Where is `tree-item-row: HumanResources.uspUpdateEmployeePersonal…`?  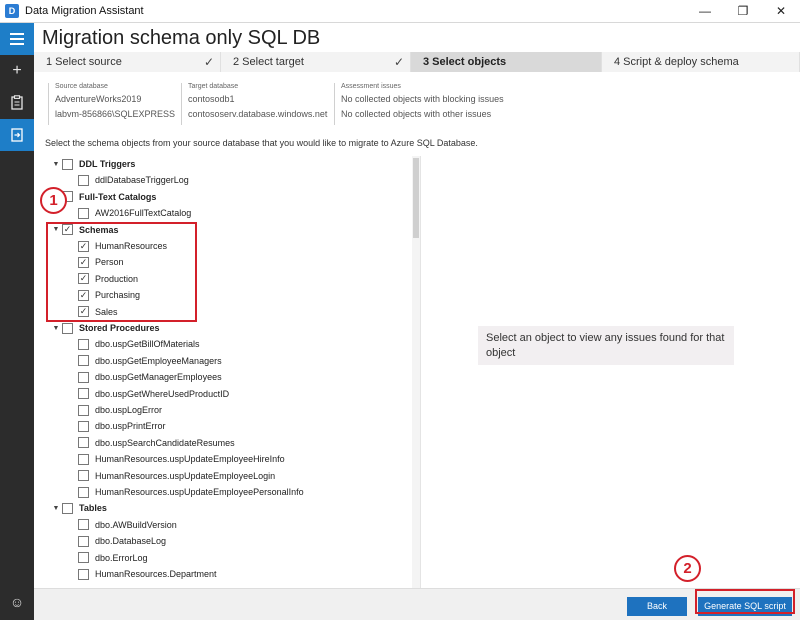
tree-item-row: HumanResources.uspUpdateEmployeePersonal… is located at coordinates (191, 492).